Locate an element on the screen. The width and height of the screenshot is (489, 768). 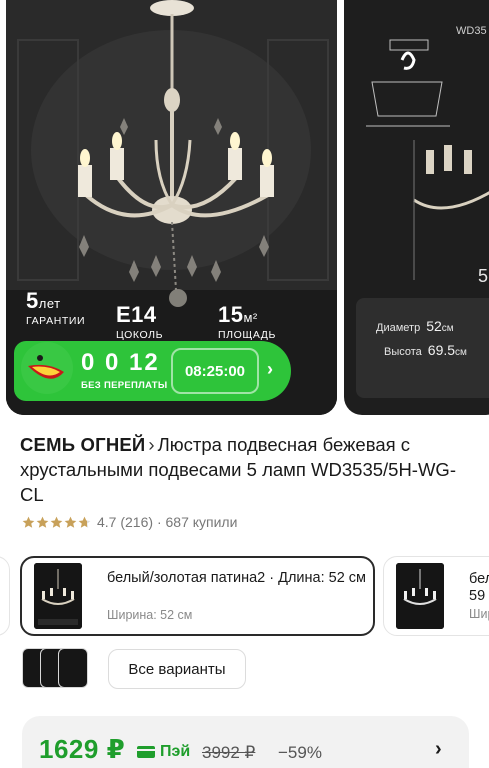
promo-count: 0 0 12 is located at coordinates (120, 362).